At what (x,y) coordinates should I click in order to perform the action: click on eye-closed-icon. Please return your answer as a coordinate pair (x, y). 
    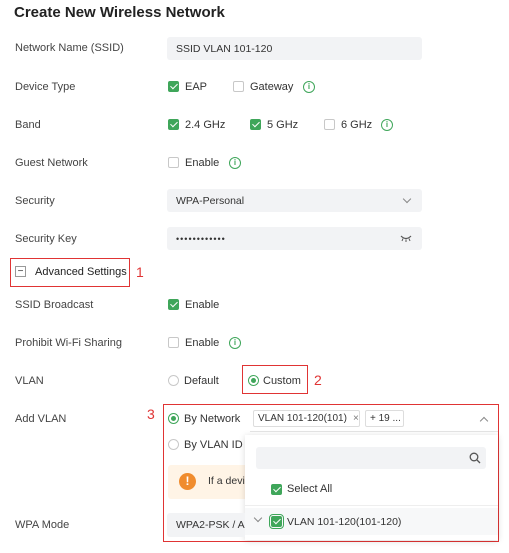
    Looking at the image, I should click on (406, 238).